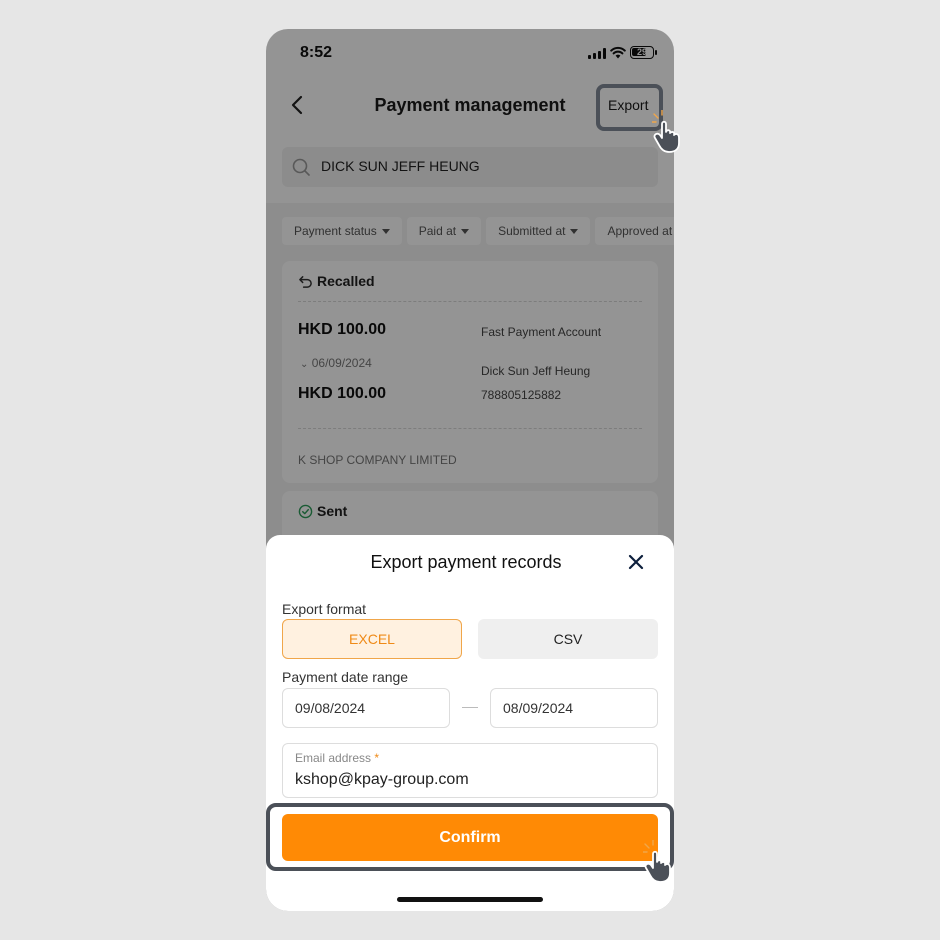 The height and width of the screenshot is (940, 940). What do you see at coordinates (382, 779) in the screenshot?
I see `email-value: kshop@kpay-group.com` at bounding box center [382, 779].